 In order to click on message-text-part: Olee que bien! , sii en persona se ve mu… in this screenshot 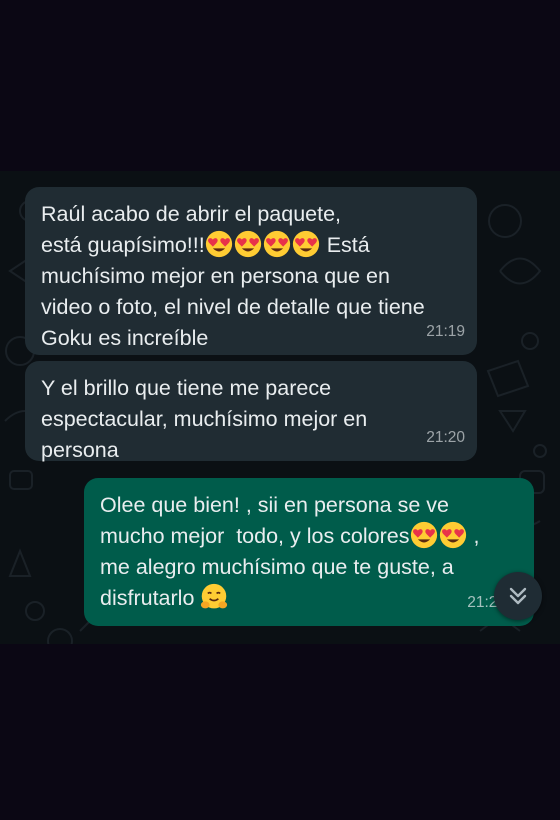, I will do `click(274, 520)`.